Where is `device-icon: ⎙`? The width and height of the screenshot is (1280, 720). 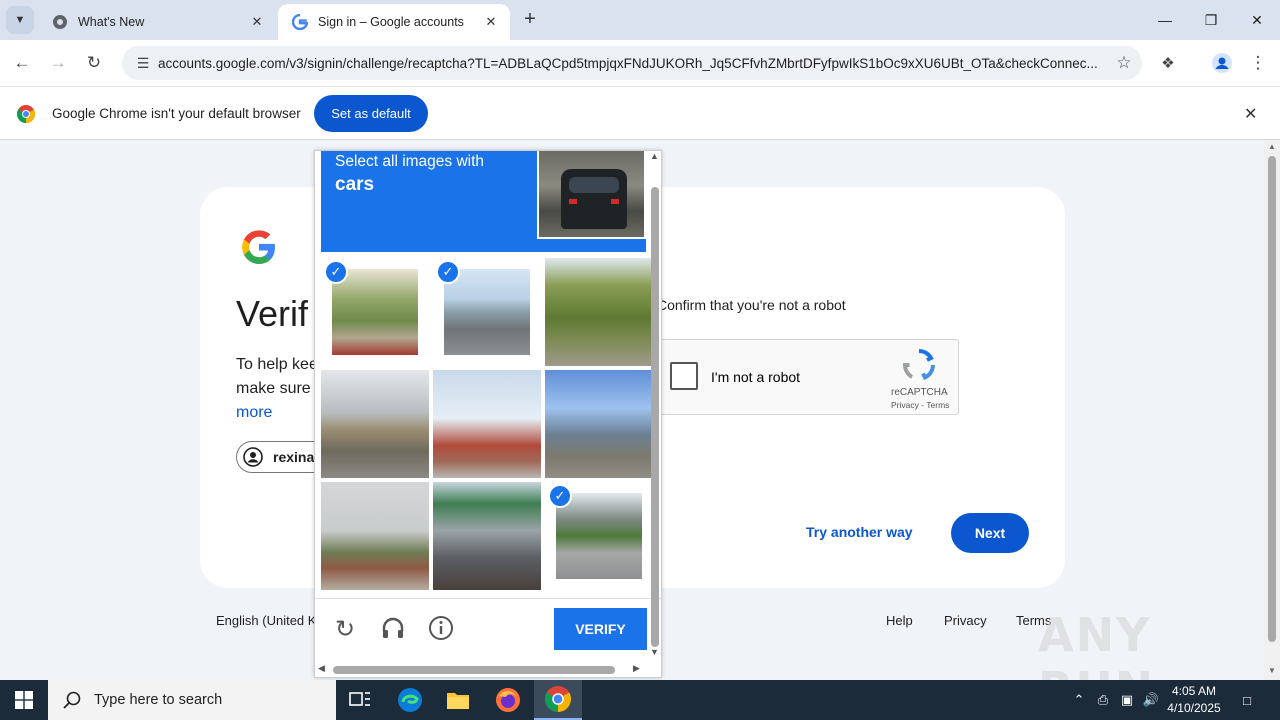
device-icon: ⎙ is located at coordinates (1103, 700).